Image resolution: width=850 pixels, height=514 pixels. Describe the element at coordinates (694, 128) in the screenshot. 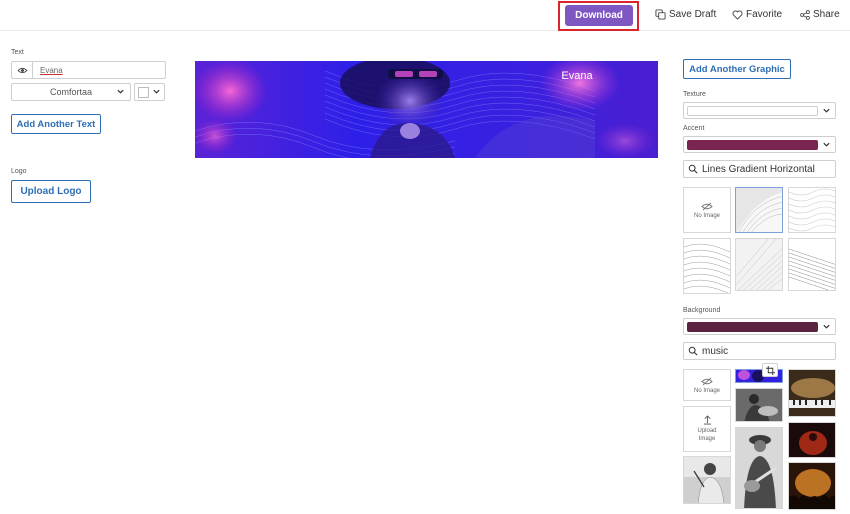

I see `accent-label: Accent` at that location.